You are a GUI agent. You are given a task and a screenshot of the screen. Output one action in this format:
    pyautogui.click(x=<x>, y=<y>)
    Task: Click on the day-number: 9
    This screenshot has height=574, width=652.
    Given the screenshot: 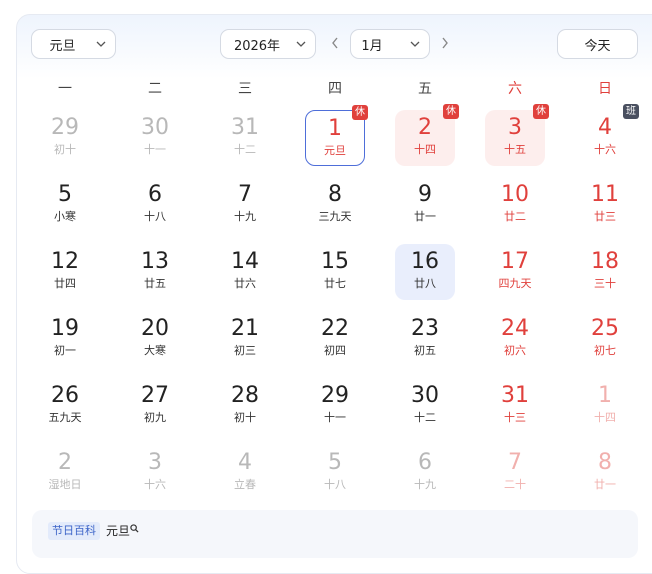 What is the action you would take?
    pyautogui.click(x=425, y=194)
    